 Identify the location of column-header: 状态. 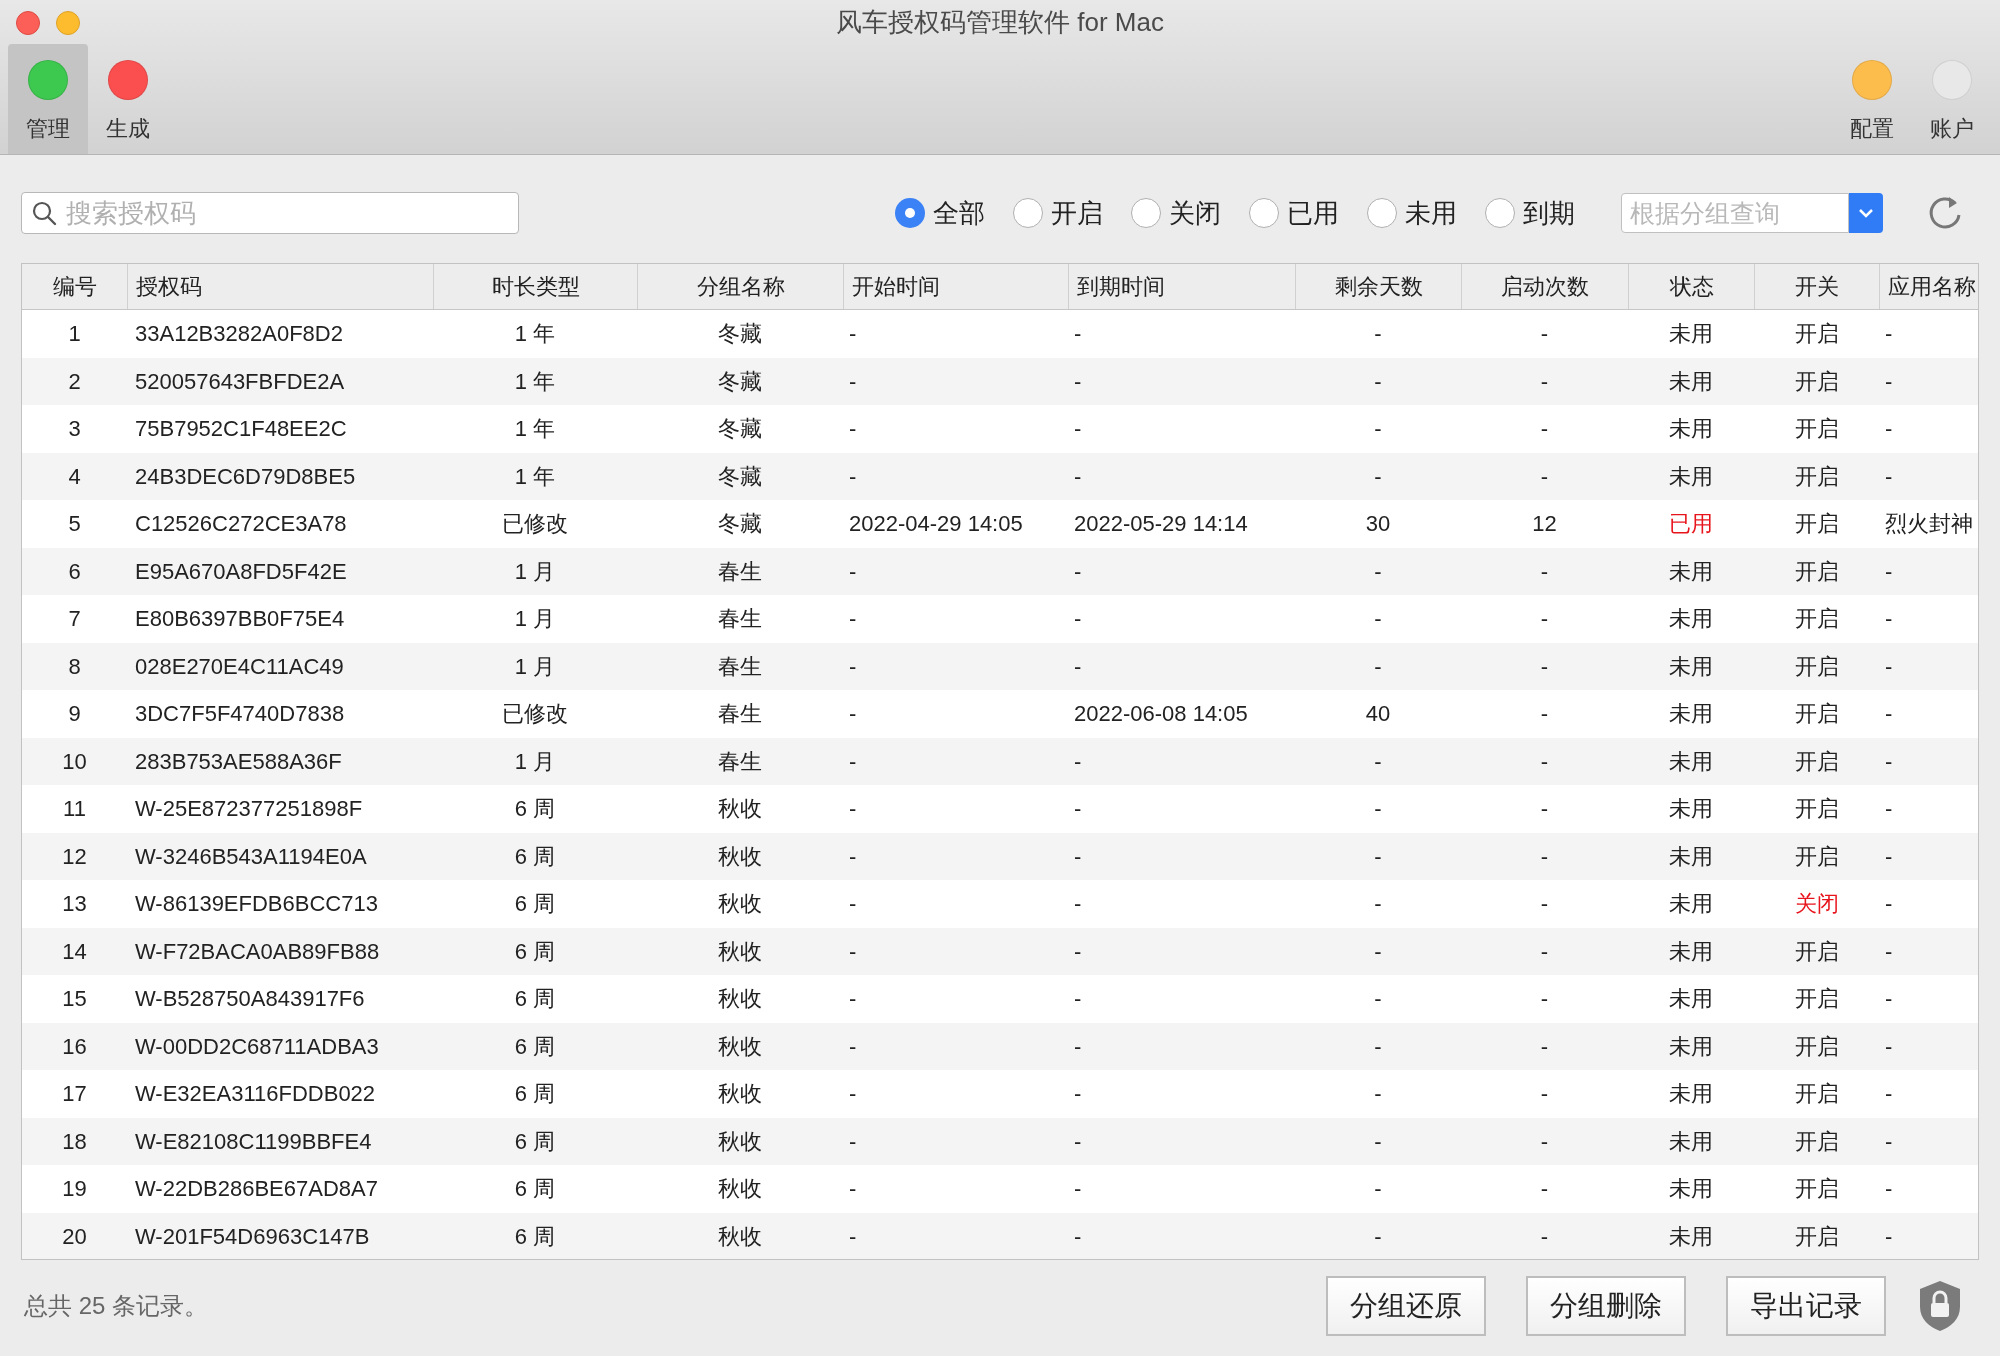
(1691, 286).